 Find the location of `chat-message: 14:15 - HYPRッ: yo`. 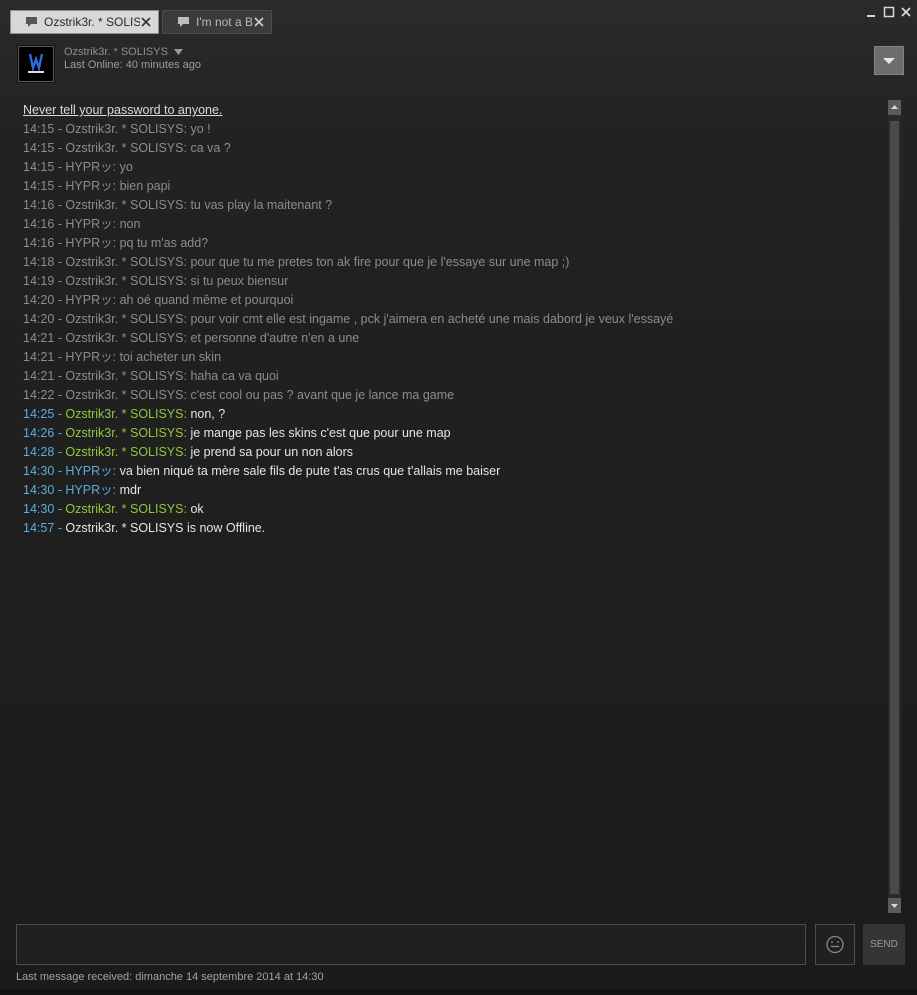

chat-message: 14:15 - HYPRッ: yo is located at coordinates (450, 167).